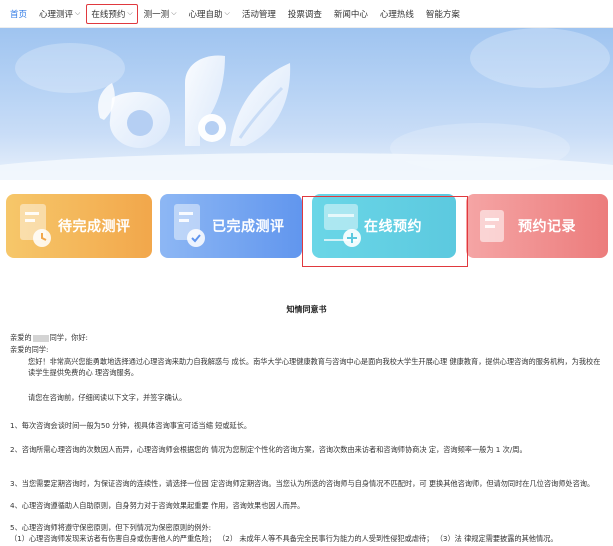 The width and height of the screenshot is (613, 546). Describe the element at coordinates (547, 227) in the screenshot. I see `card-label: 预约记录` at that location.